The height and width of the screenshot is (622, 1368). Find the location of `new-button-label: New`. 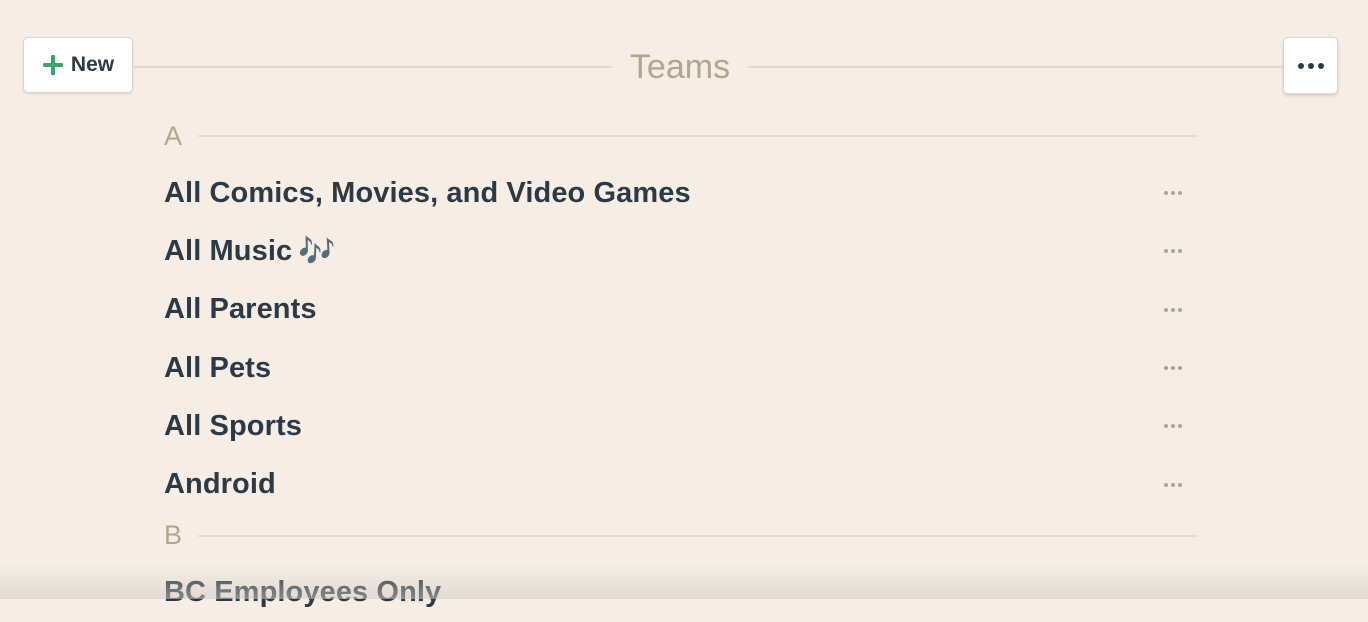

new-button-label: New is located at coordinates (92, 64).